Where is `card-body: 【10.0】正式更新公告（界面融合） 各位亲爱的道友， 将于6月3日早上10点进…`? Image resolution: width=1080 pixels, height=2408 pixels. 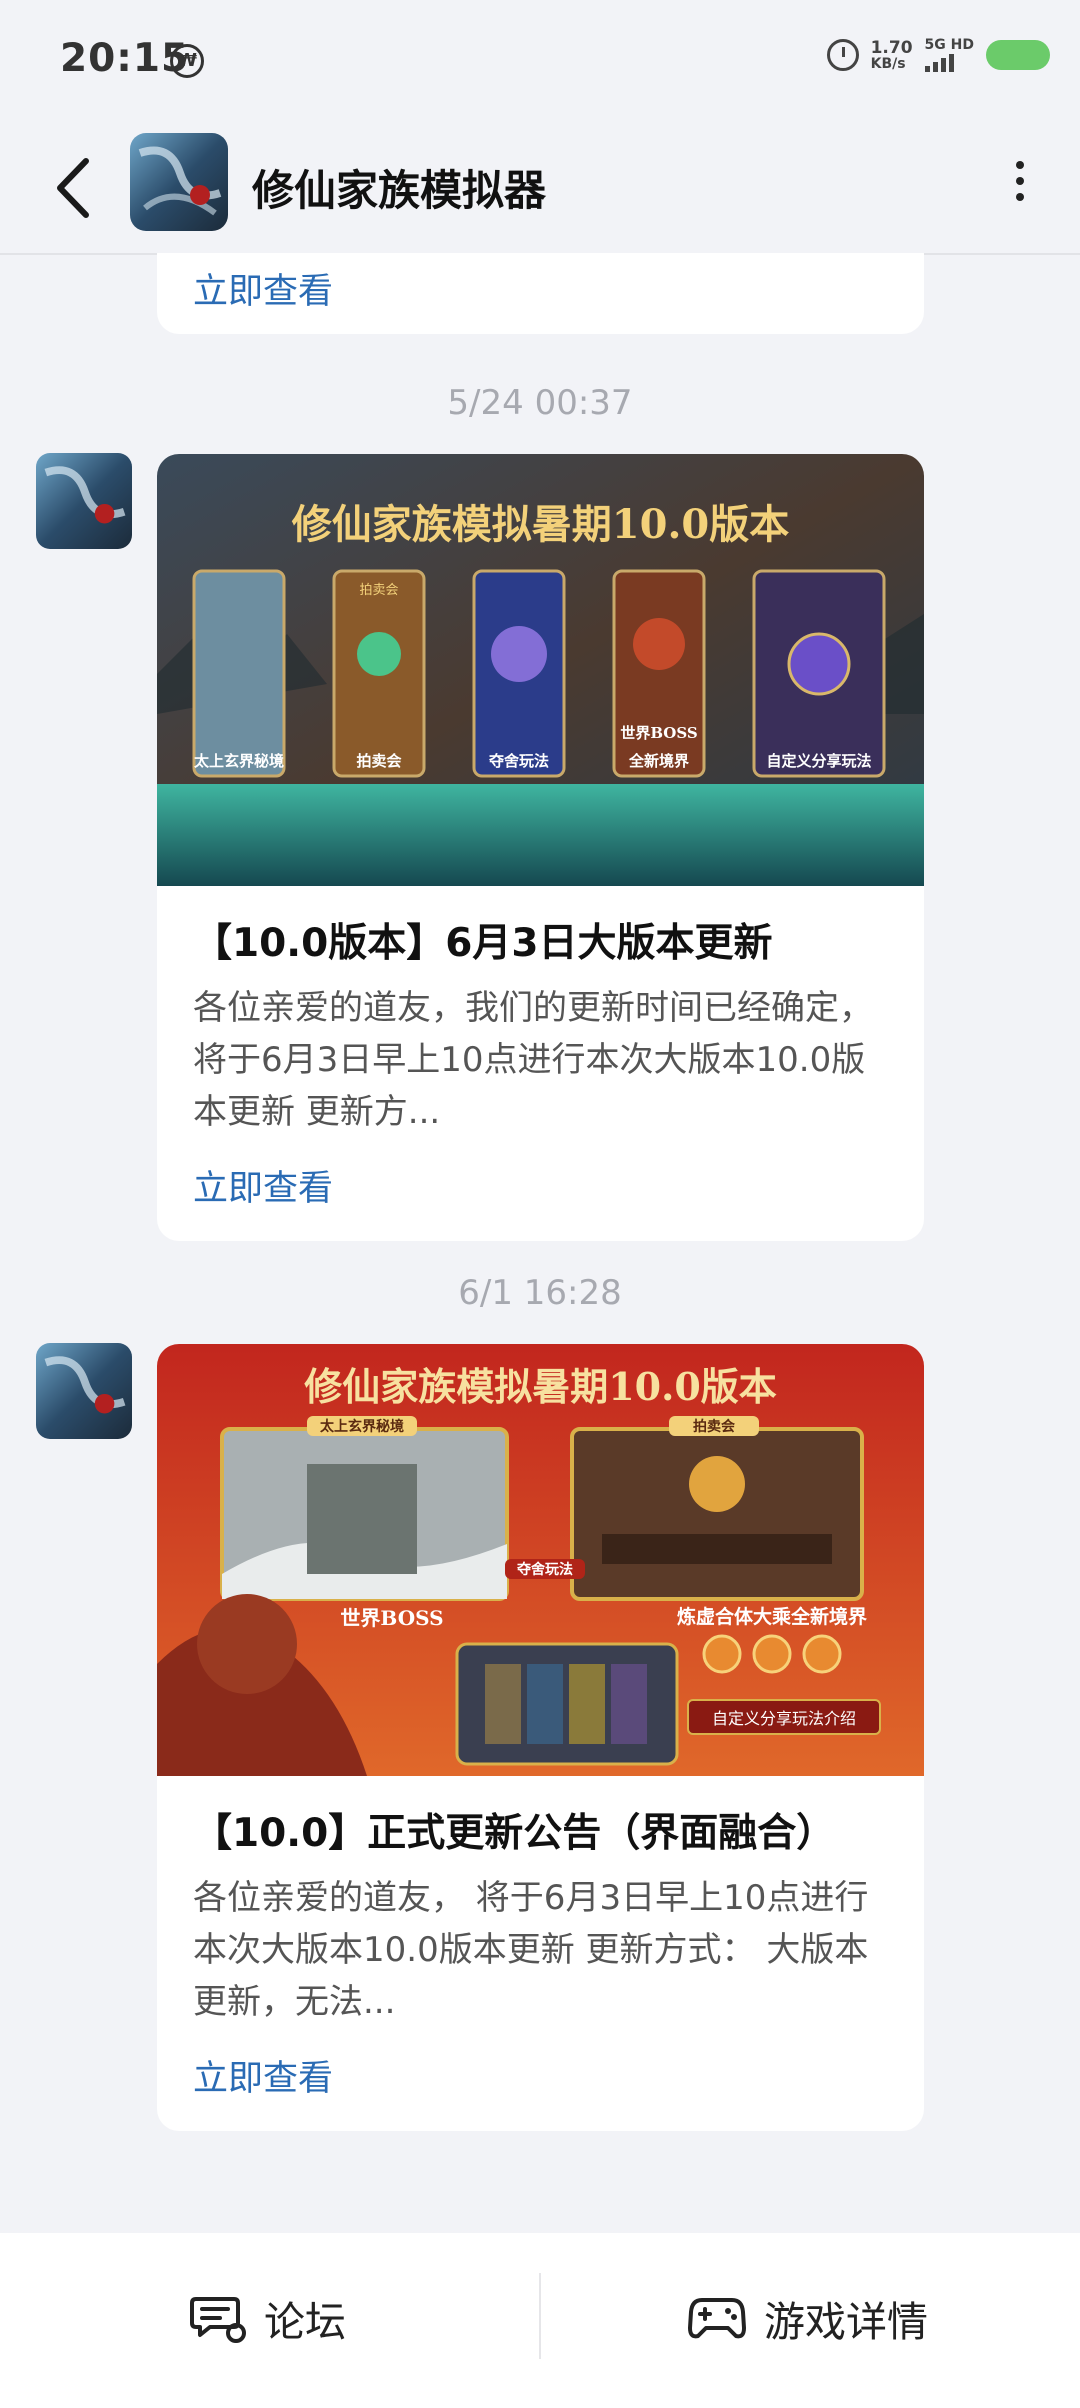 card-body: 【10.0】正式更新公告（界面融合） 各位亲爱的道友， 将于6月3日早上10点进… is located at coordinates (540, 1953).